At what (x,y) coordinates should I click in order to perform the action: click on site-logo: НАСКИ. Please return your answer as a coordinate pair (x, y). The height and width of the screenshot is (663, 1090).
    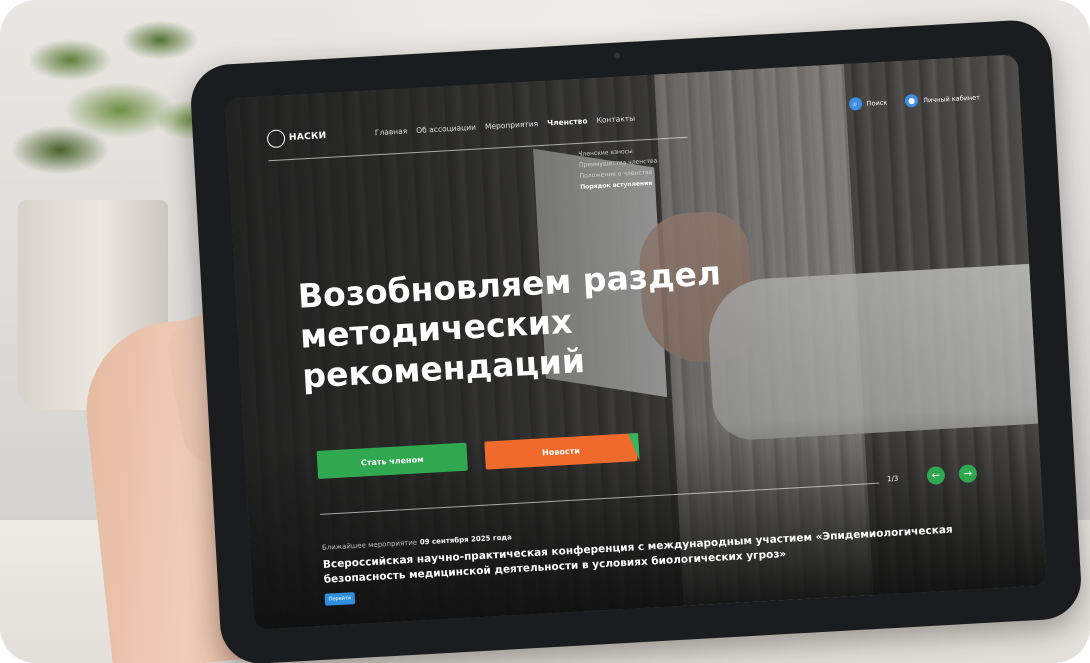
    Looking at the image, I should click on (296, 138).